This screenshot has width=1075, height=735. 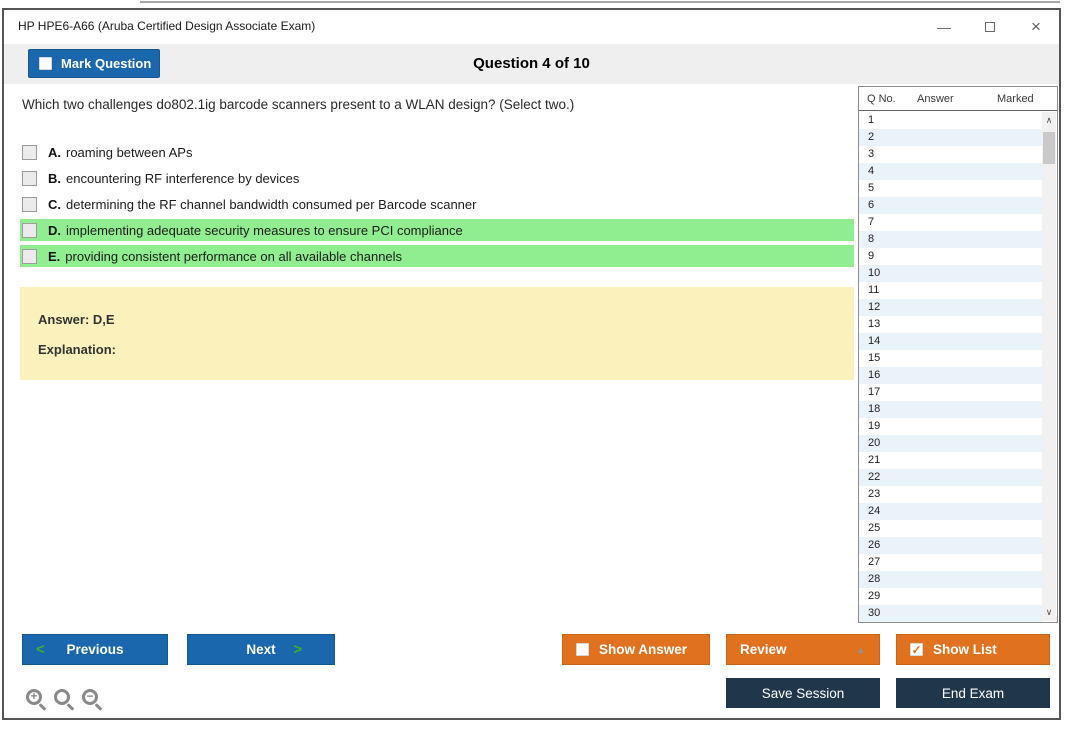 I want to click on save-session-button: Save Session, so click(x=803, y=693).